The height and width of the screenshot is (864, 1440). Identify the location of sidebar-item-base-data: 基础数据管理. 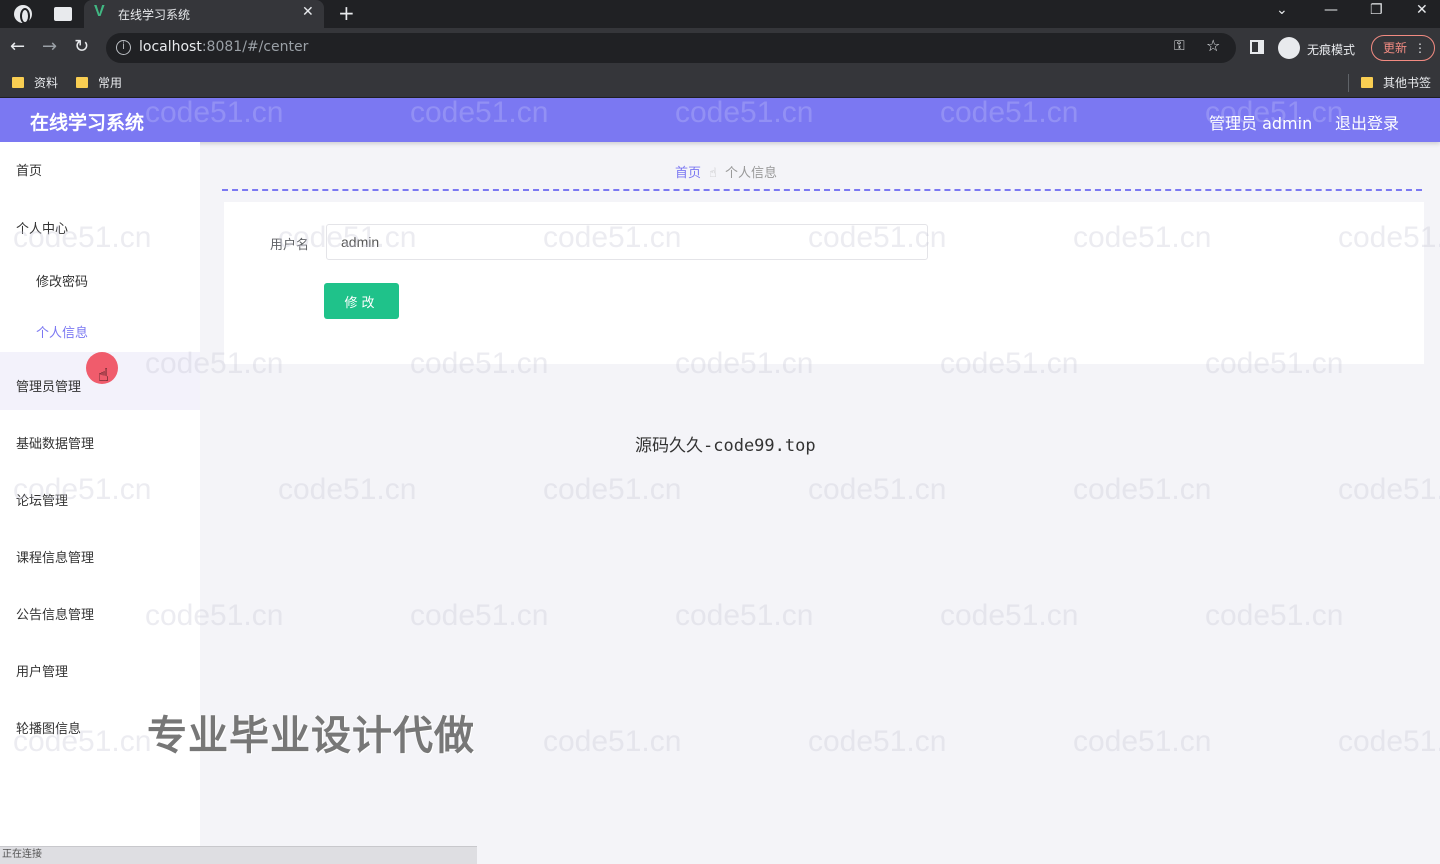
(100, 442).